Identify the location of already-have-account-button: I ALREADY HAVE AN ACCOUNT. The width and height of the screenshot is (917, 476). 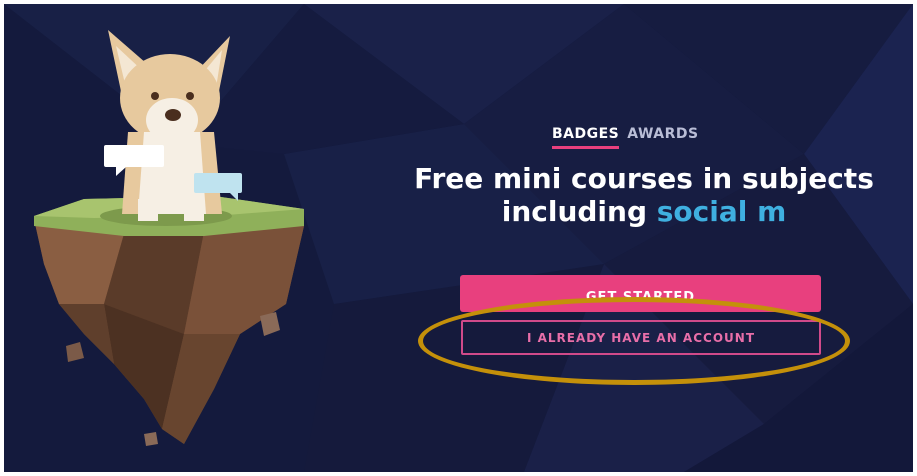
(641, 337).